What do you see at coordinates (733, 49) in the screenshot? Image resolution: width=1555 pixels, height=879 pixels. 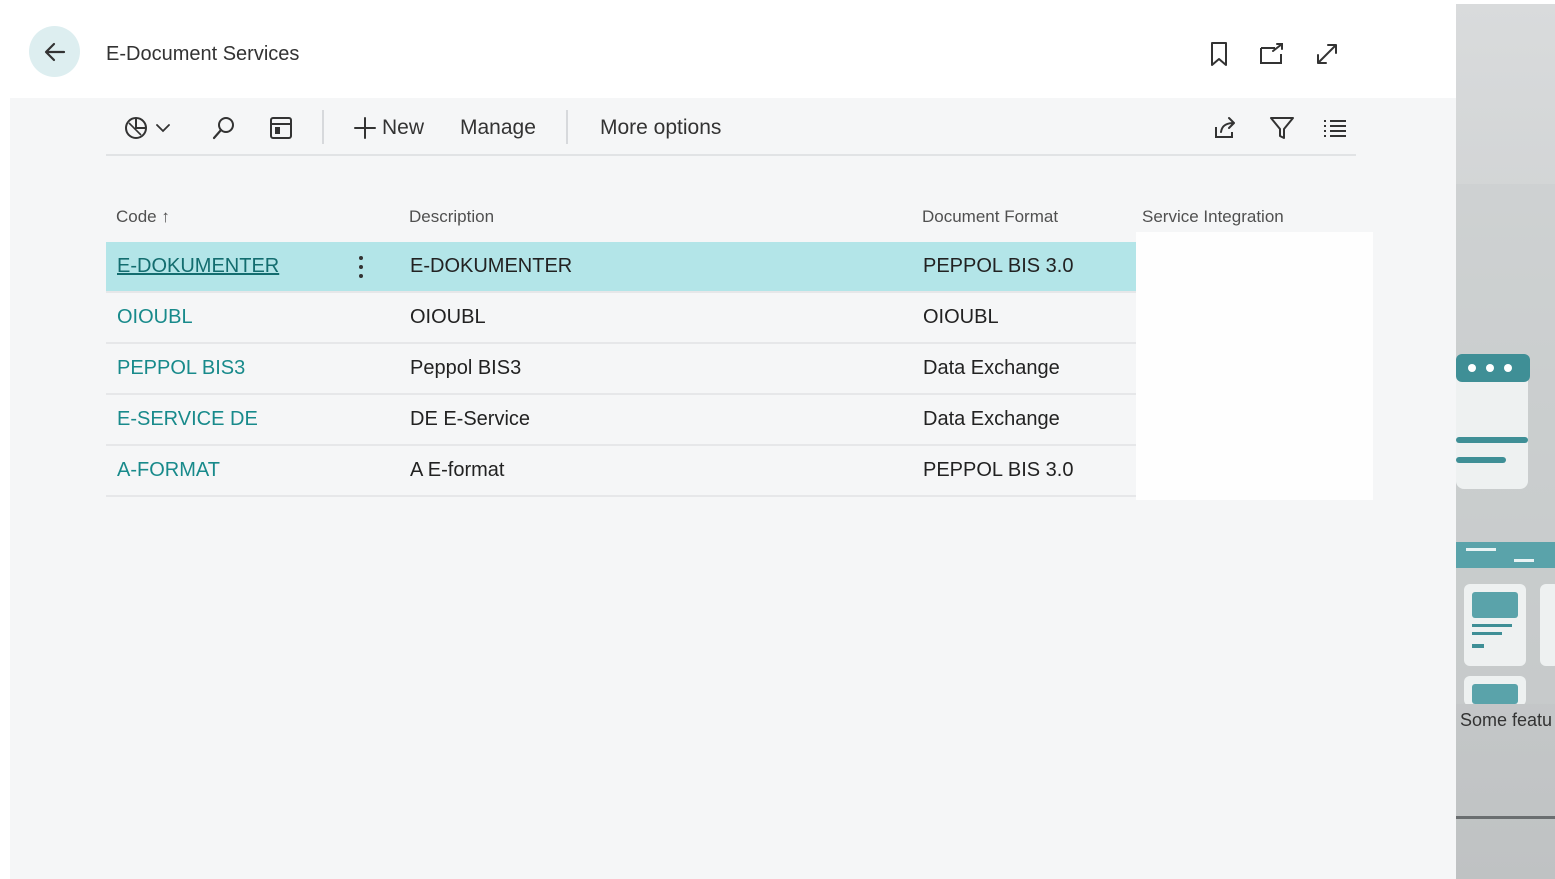 I see `page-header: E-Document Services` at bounding box center [733, 49].